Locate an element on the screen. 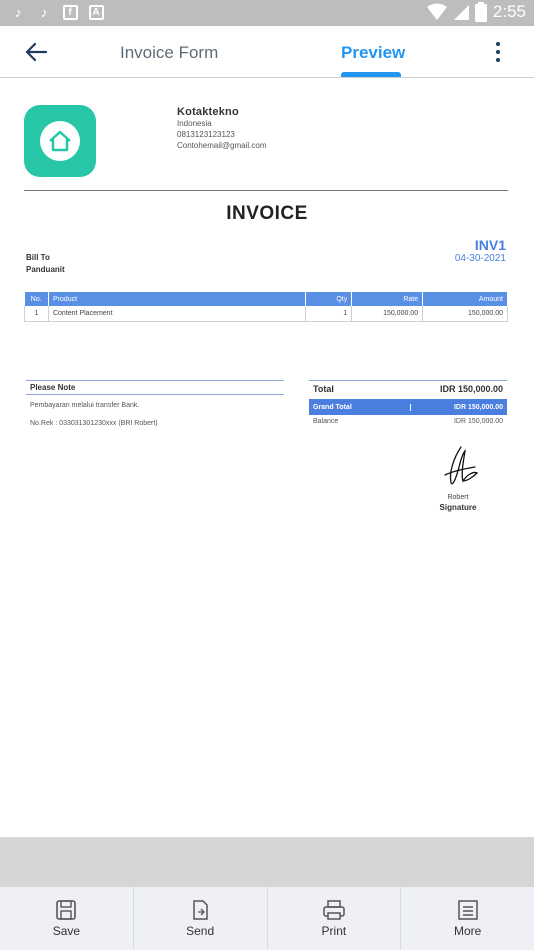 This screenshot has width=534, height=950. invoice-number: INV1 is located at coordinates (490, 245).